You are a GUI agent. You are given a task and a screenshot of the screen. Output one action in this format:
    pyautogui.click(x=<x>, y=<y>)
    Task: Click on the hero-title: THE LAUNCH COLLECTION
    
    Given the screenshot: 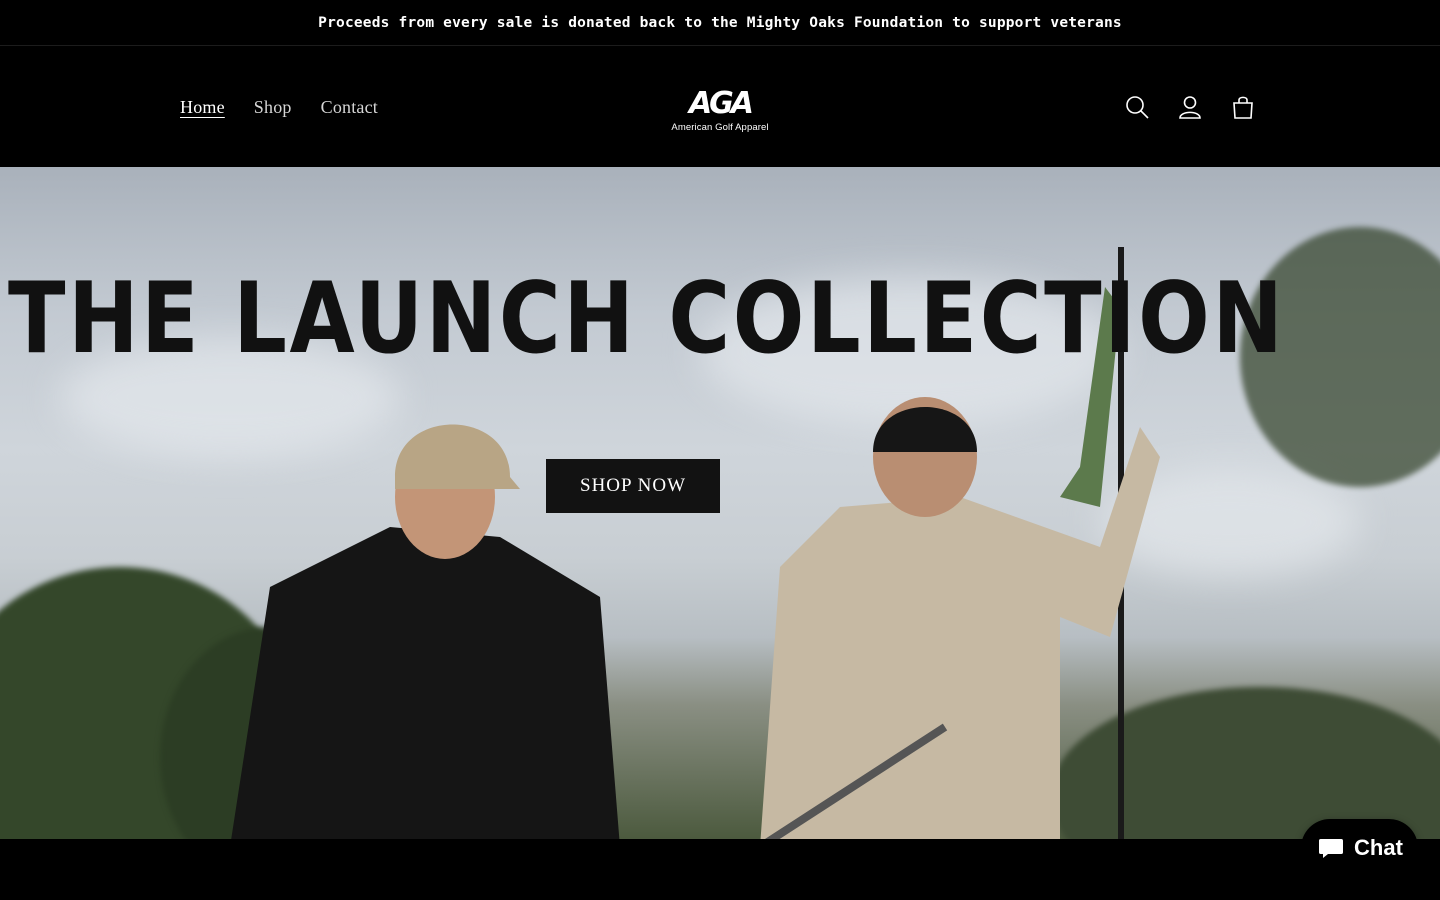 What is the action you would take?
    pyautogui.click(x=647, y=319)
    